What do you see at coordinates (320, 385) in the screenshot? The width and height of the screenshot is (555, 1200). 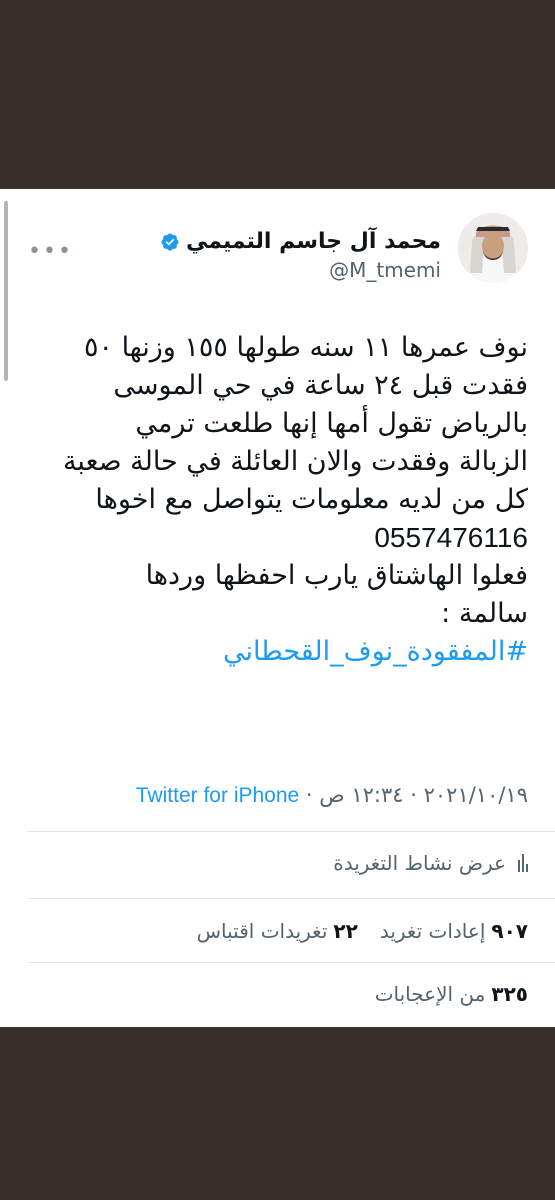 I see `tweet-line: فقدت قبل ٢٤ ساعة في حي الموسى` at bounding box center [320, 385].